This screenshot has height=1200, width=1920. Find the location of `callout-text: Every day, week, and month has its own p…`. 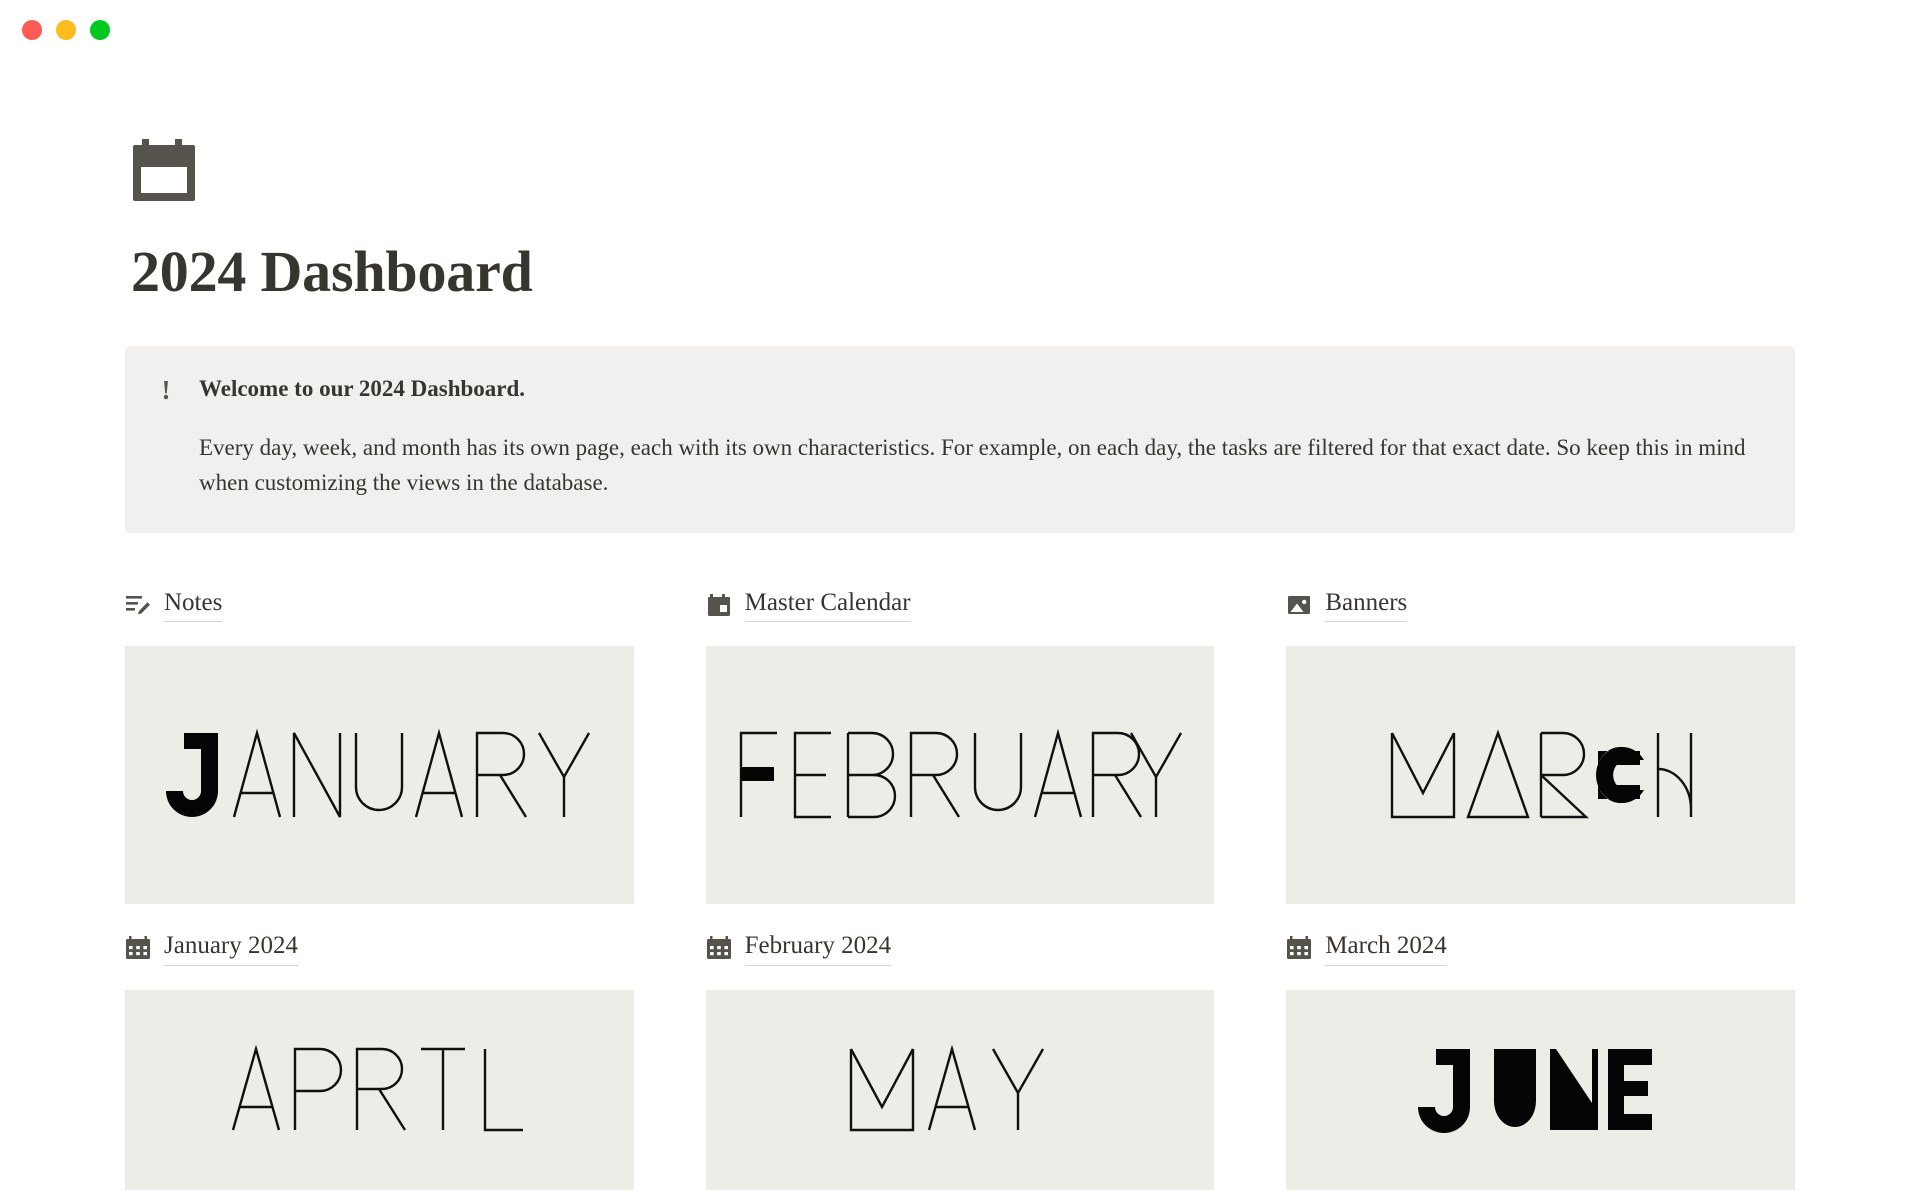

callout-text: Every day, week, and month has its own p… is located at coordinates (972, 465).